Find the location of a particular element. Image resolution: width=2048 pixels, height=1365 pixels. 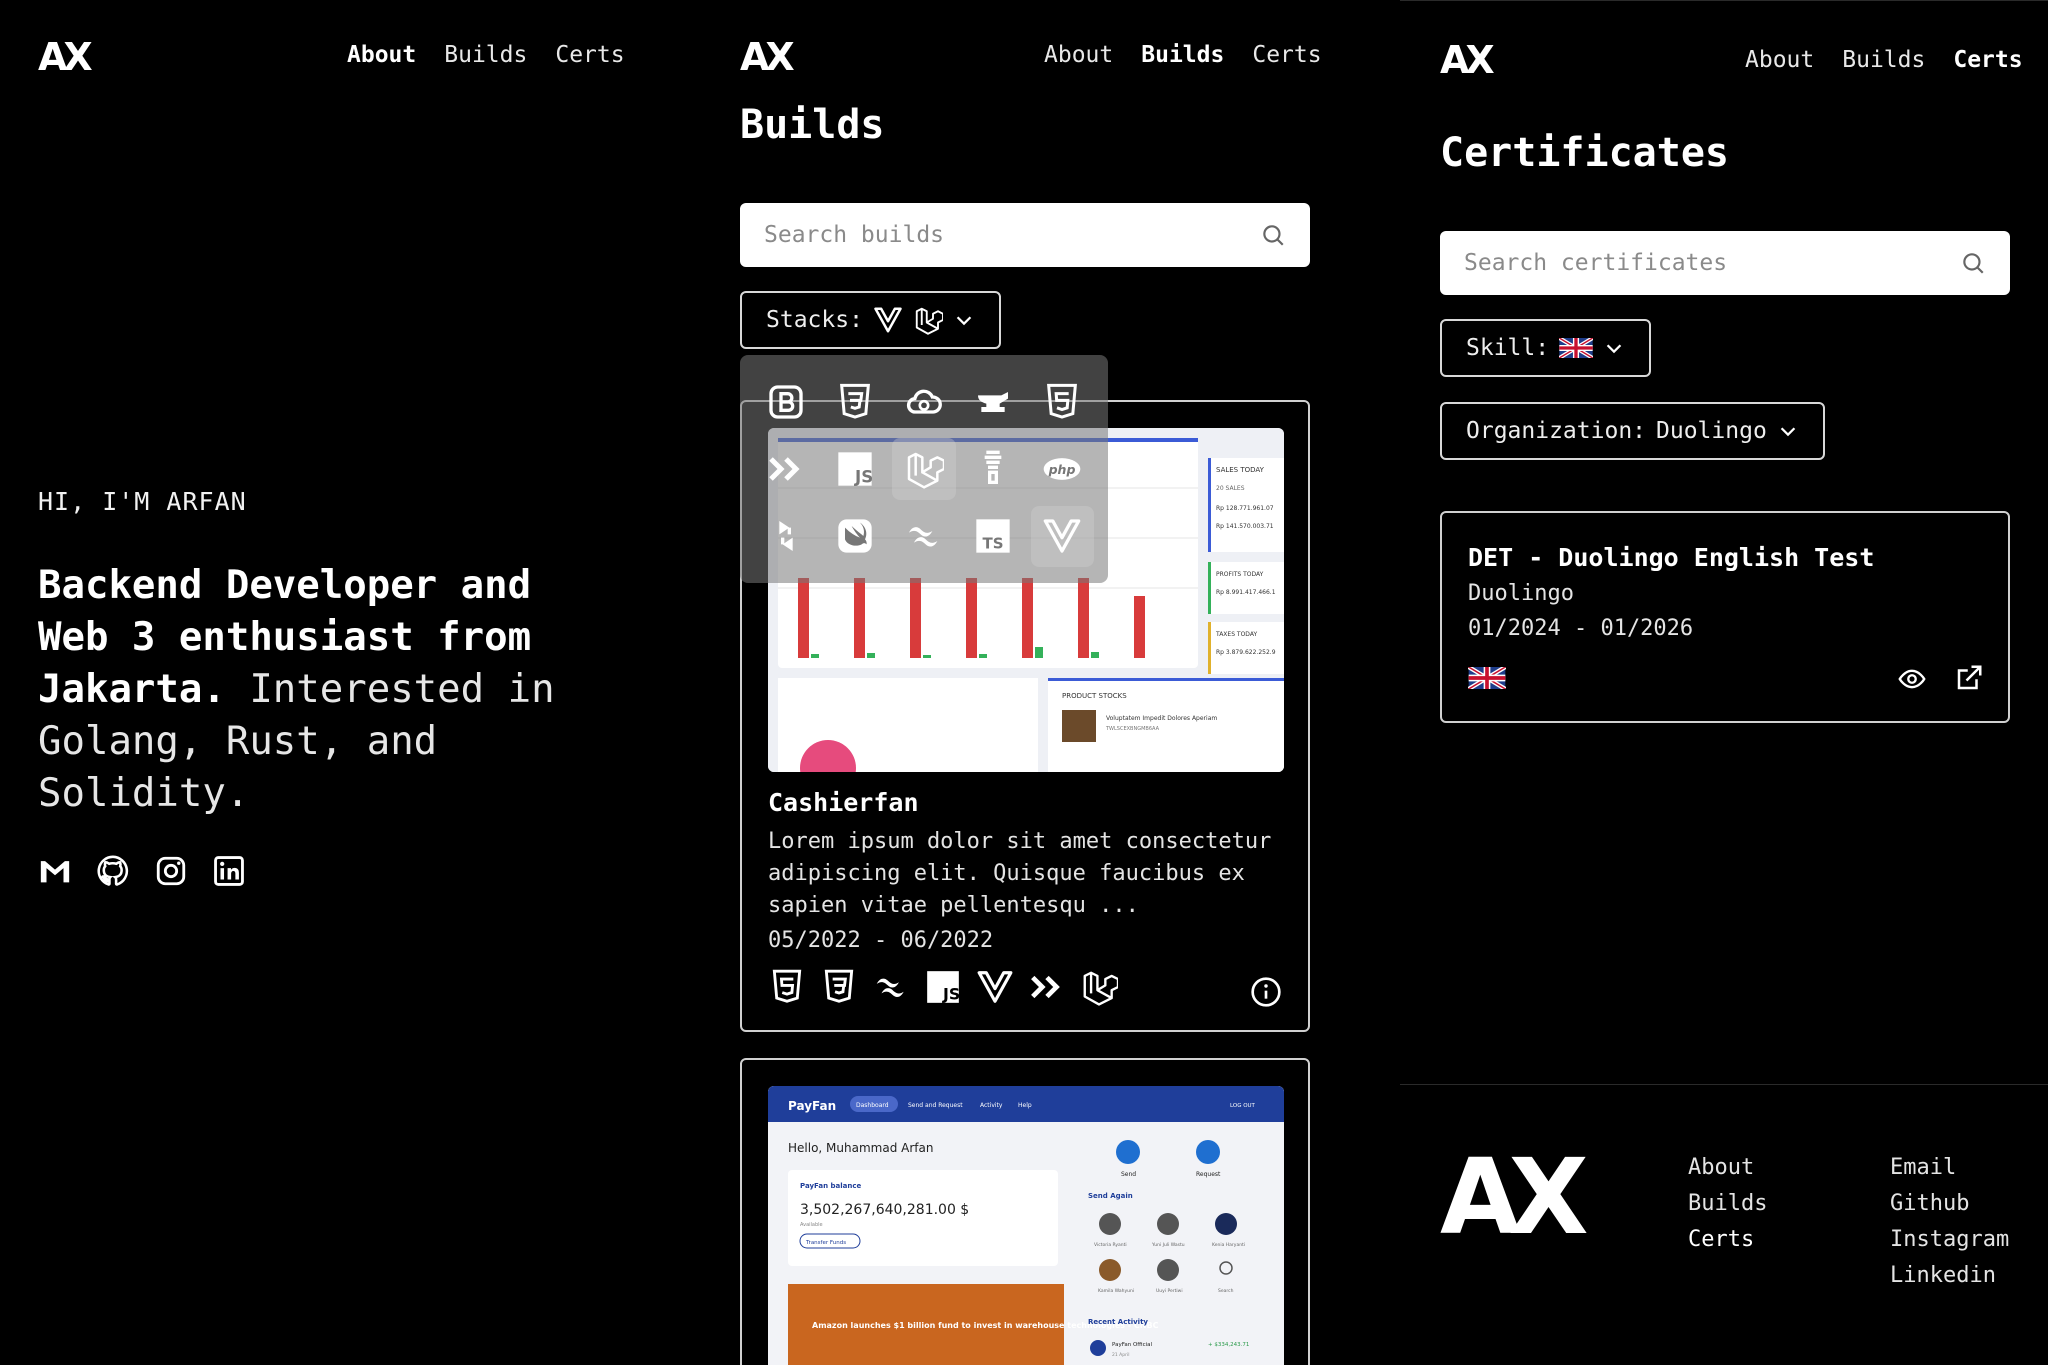

footer-logo: AX is located at coordinates (1514, 1197).